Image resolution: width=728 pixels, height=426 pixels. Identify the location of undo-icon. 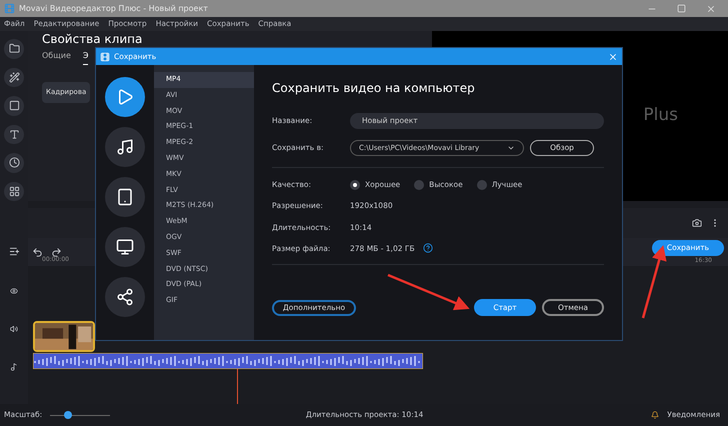
(37, 252).